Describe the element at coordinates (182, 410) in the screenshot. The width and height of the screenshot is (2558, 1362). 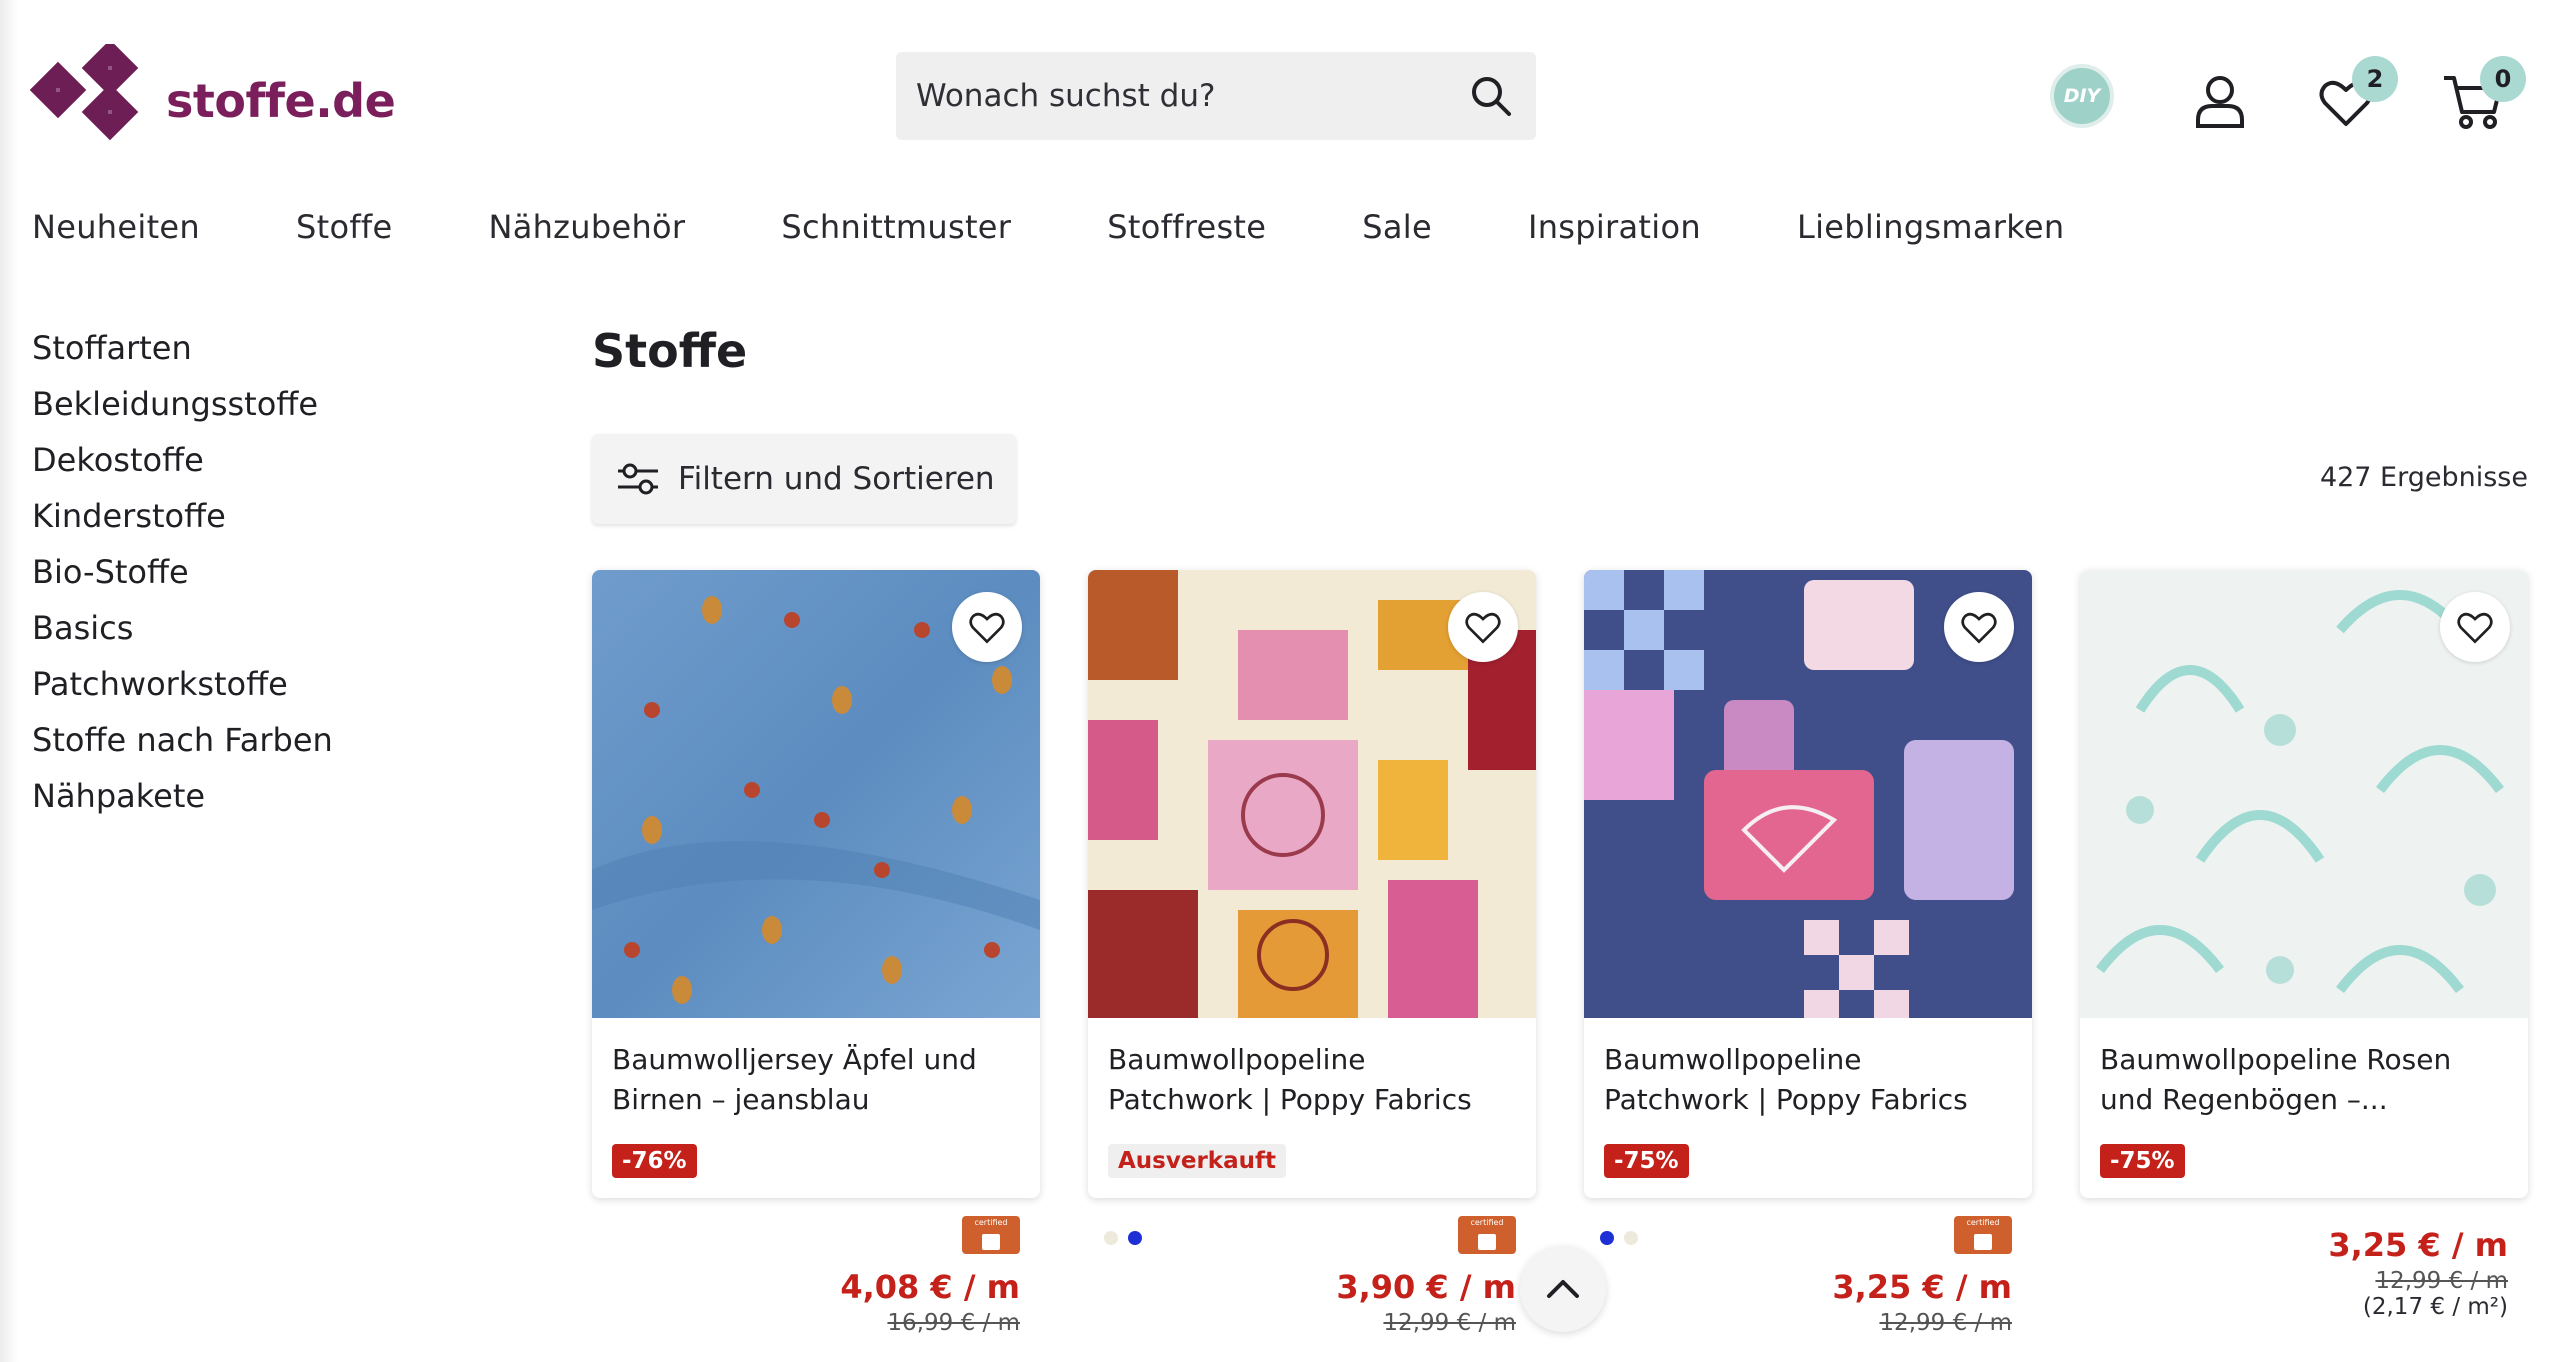
I see `sidebar-item-bekleidungsstoffe: Bekleidungsstoffe` at that location.